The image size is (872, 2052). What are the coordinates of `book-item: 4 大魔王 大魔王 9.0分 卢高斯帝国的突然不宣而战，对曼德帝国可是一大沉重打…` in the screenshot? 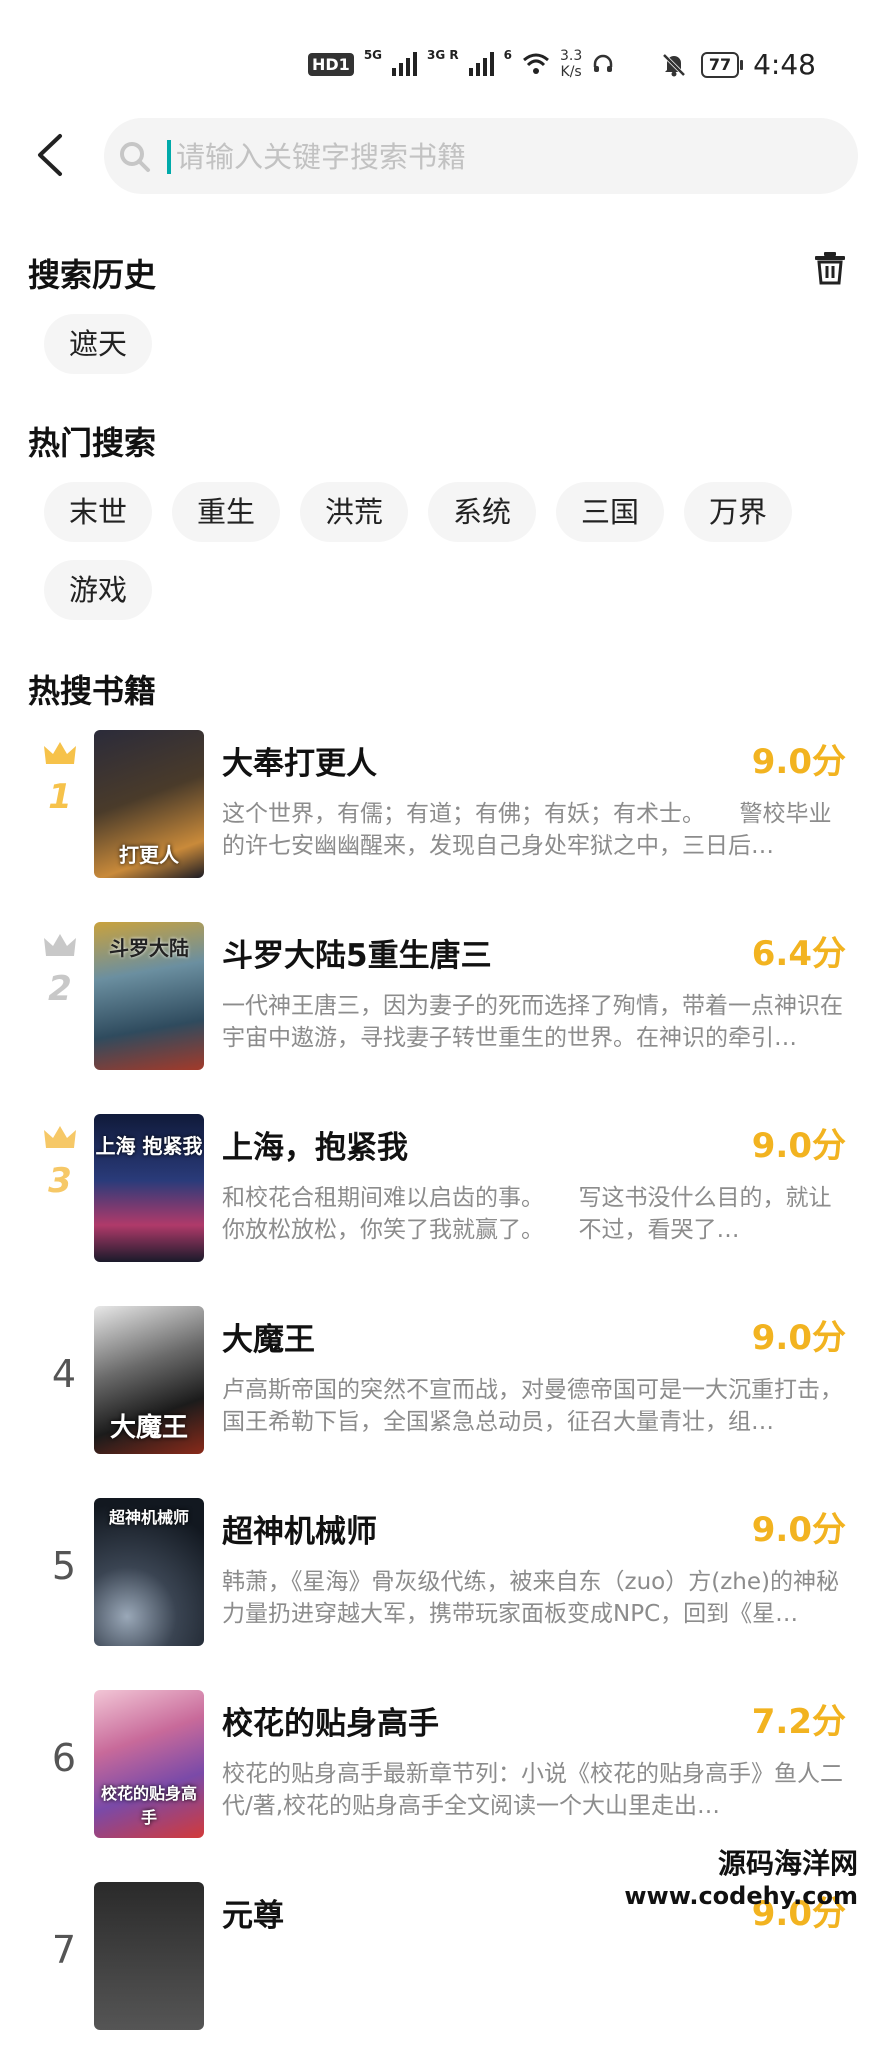 It's located at (436, 1391).